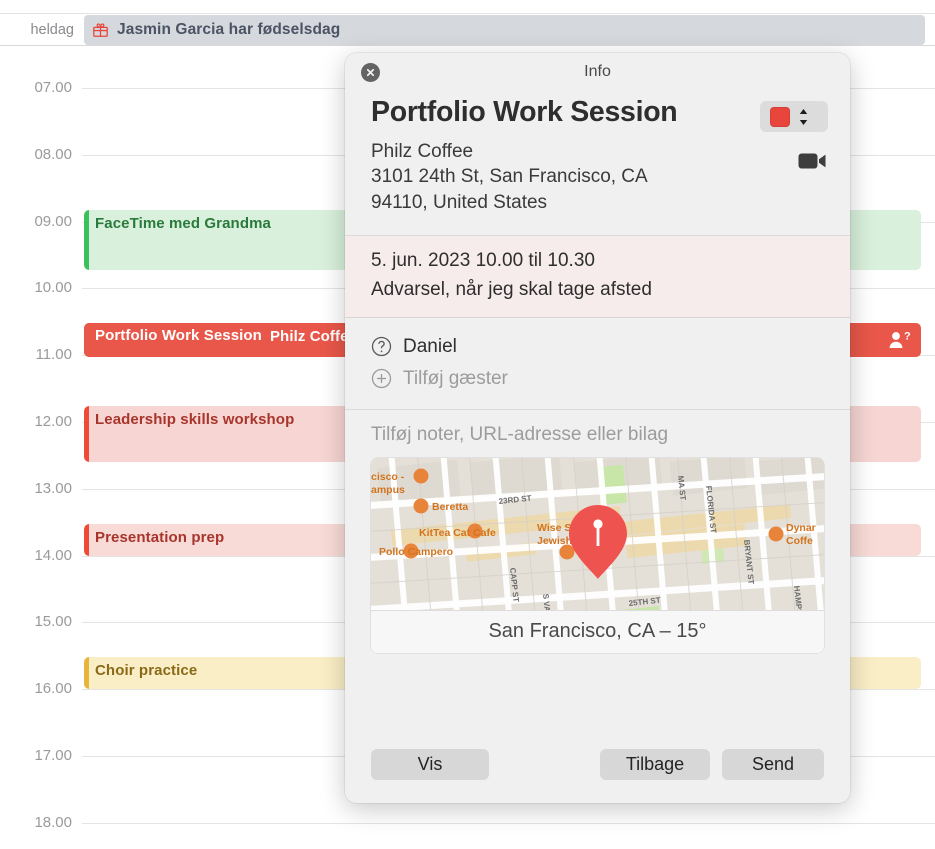 This screenshot has width=935, height=849. Describe the element at coordinates (504, 29) in the screenshot. I see `all-day-event-birthday: Jasmin Garcia har fødselsdag` at that location.